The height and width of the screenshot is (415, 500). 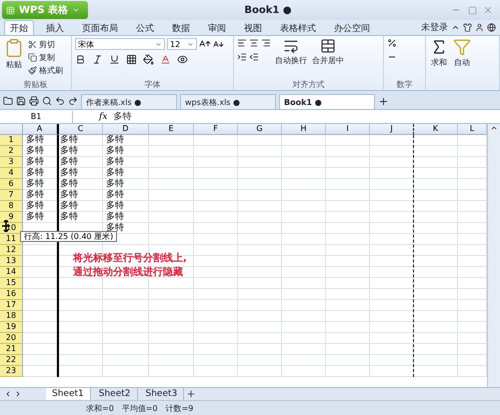 What do you see at coordinates (180, 408) in the screenshot?
I see `status-text: 计数=9` at bounding box center [180, 408].